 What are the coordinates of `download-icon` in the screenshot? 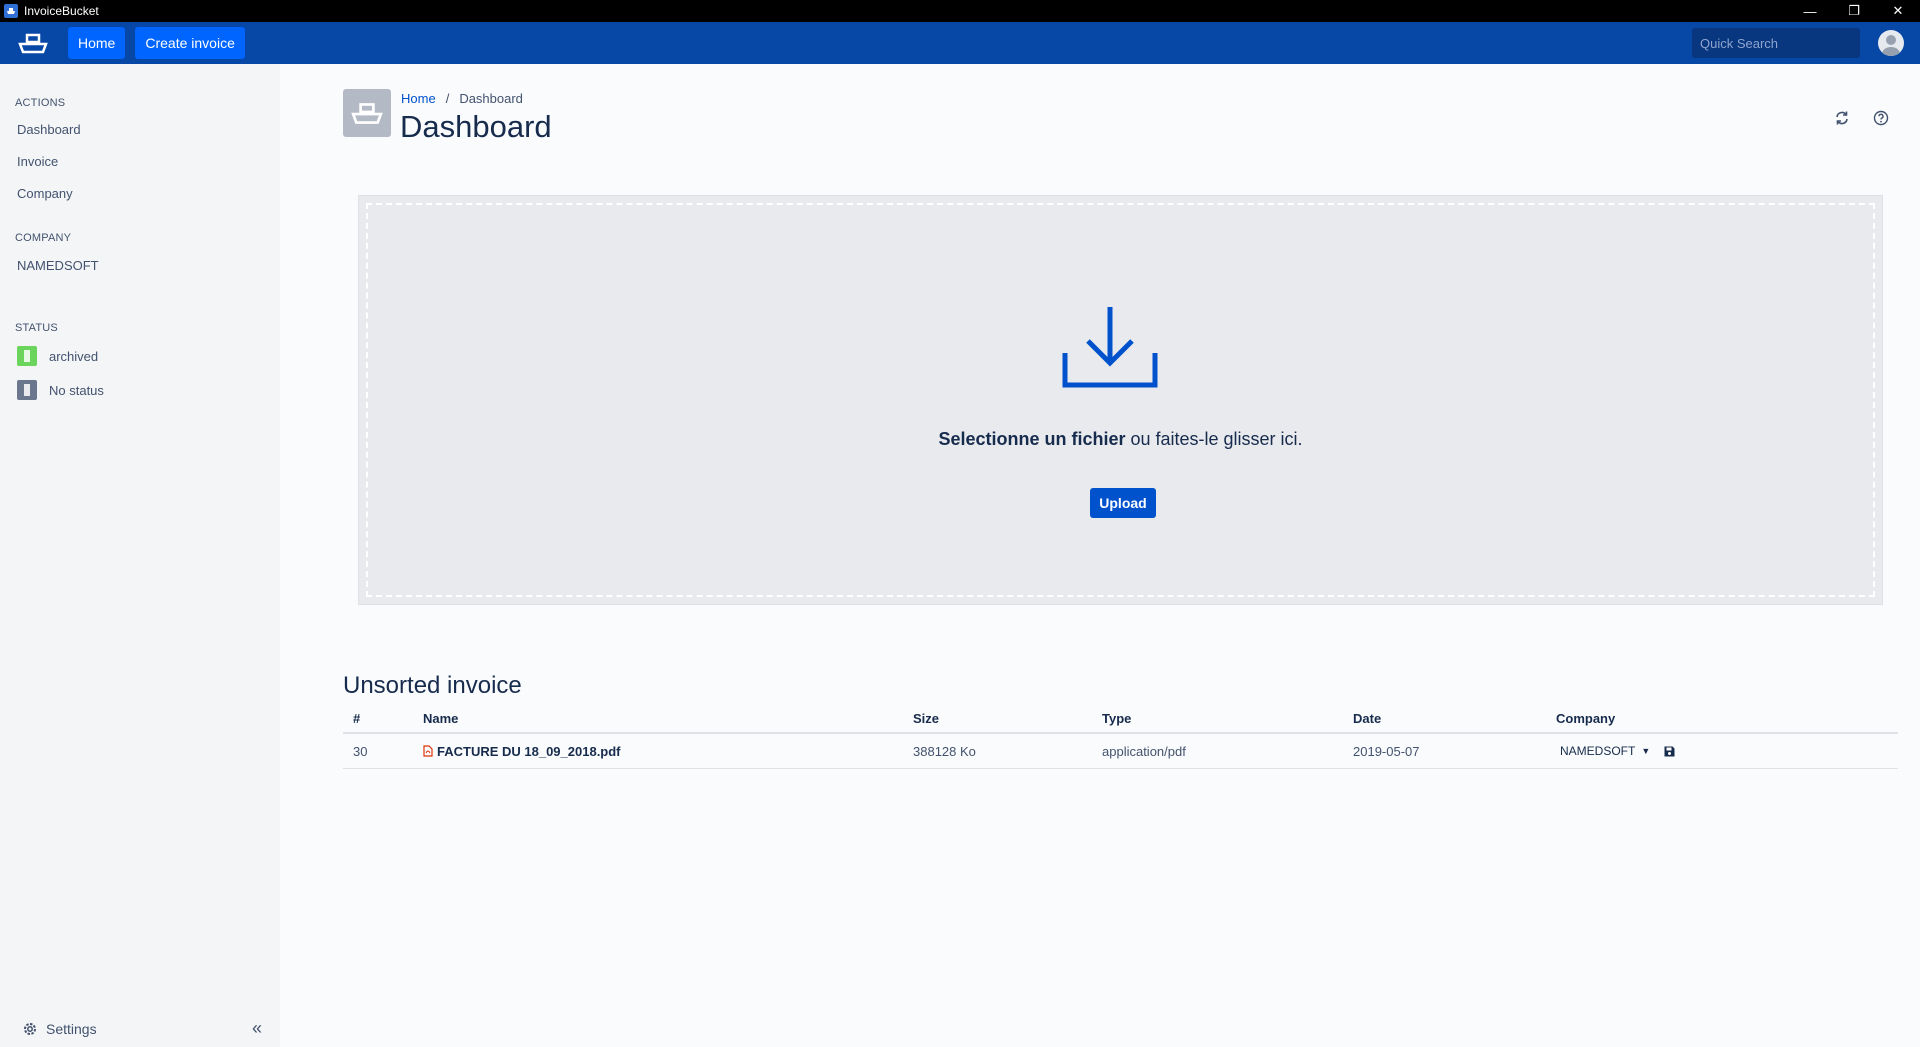 It's located at (1110, 347).